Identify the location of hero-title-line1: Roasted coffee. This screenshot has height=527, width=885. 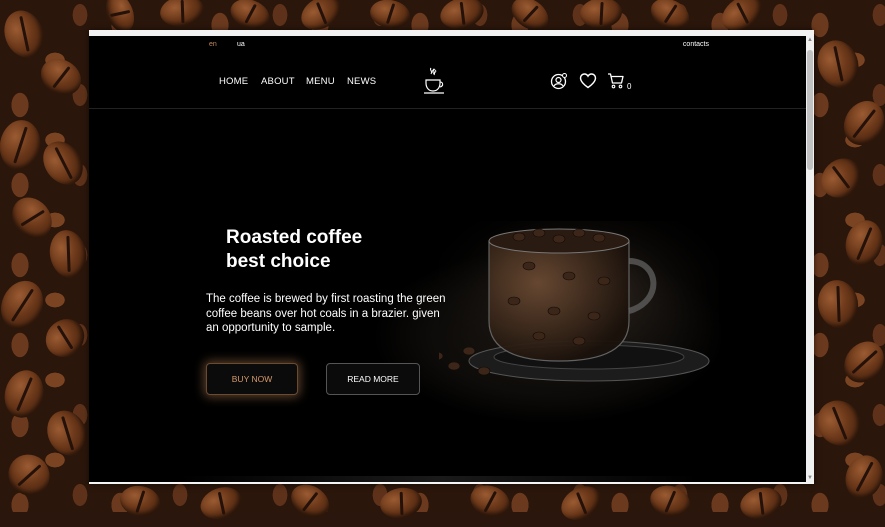
(294, 237).